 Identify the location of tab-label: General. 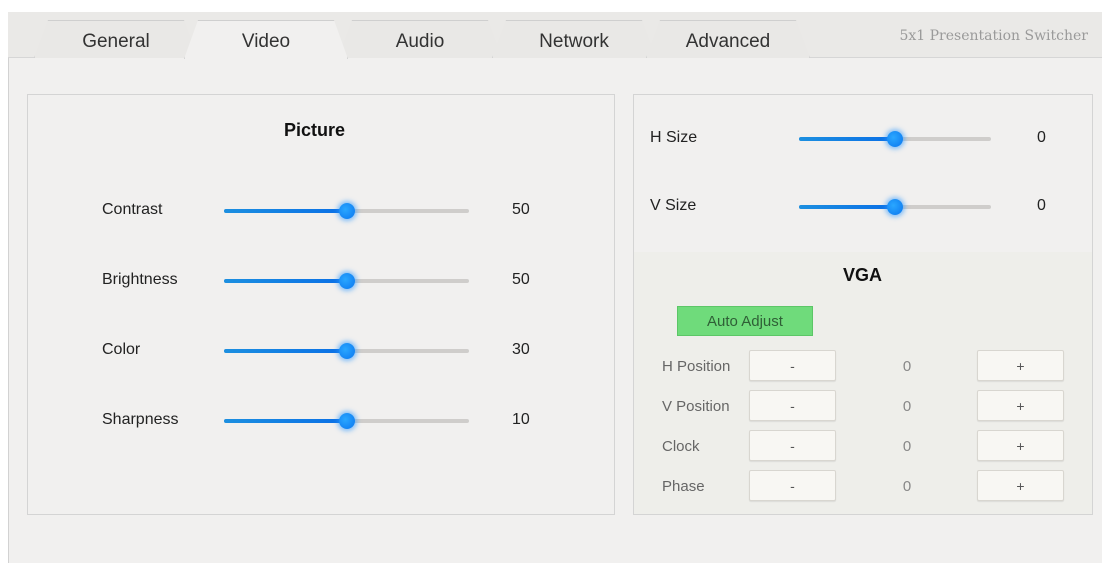
(116, 41).